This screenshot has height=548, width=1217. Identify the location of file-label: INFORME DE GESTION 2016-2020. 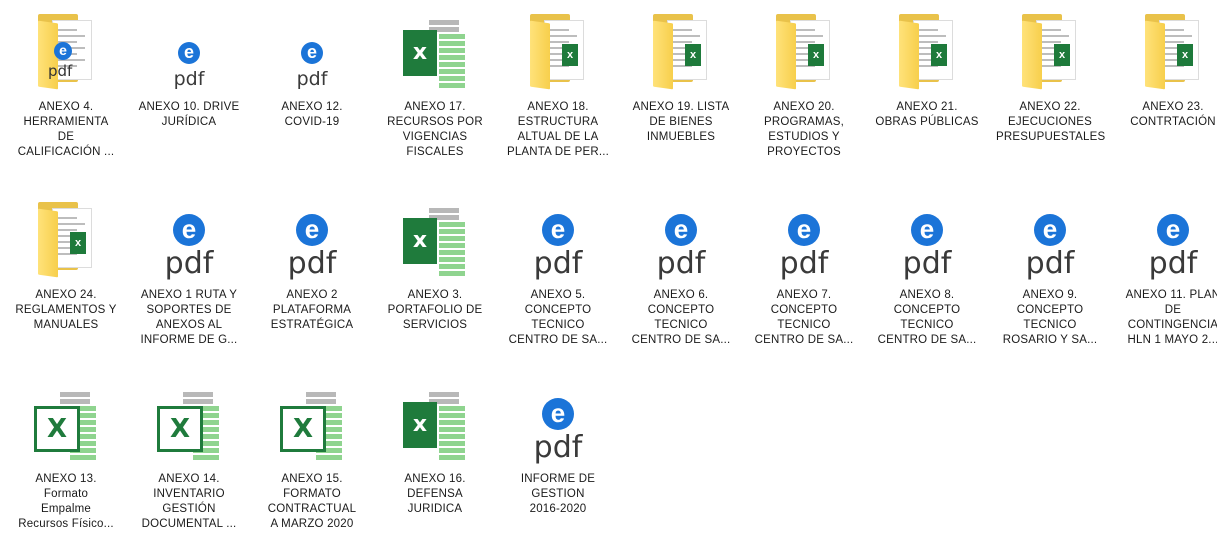
(558, 494).